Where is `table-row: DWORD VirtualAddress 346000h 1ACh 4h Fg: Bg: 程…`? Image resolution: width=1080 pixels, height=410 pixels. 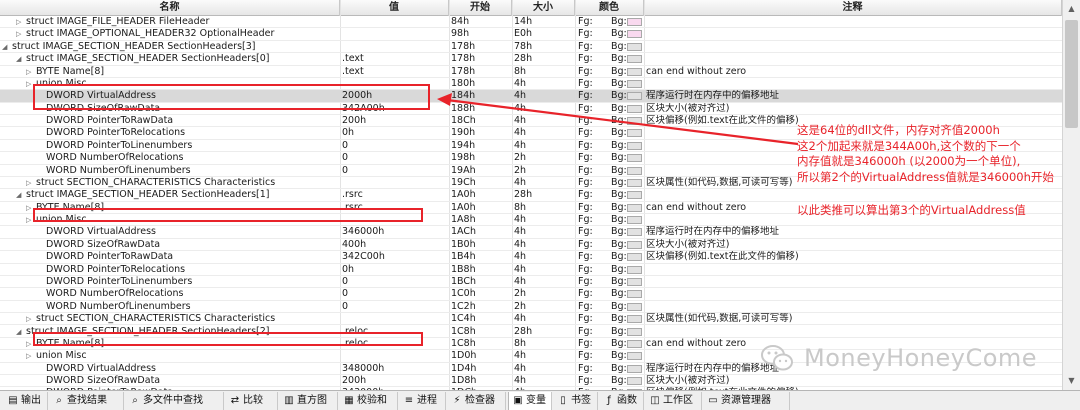 table-row: DWORD VirtualAddress 346000h 1ACh 4h Fg: Bg: 程… is located at coordinates (531, 232).